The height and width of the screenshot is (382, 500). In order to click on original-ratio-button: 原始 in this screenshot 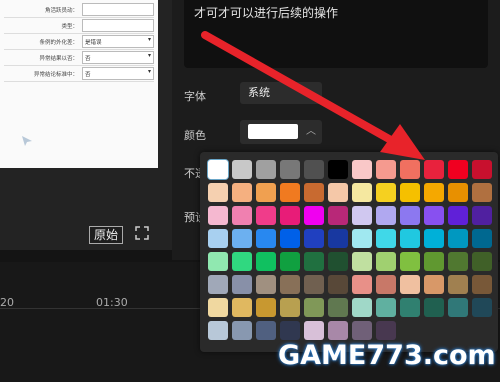, I will do `click(106, 235)`.